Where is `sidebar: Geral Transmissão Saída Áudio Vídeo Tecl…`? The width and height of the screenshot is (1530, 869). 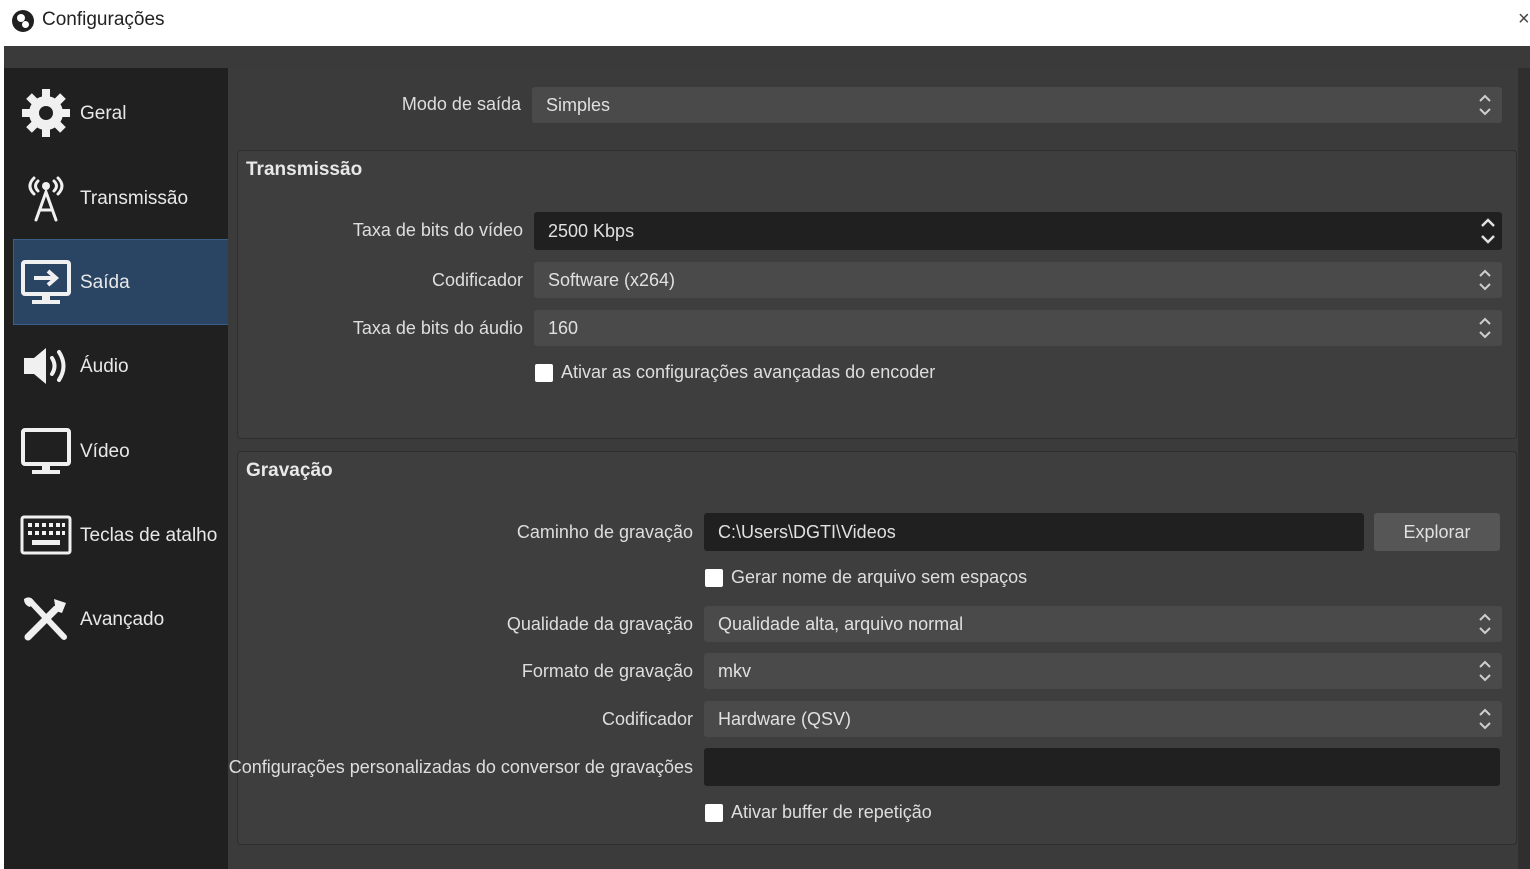
sidebar: Geral Transmissão Saída Áudio Vídeo Tecl… is located at coordinates (116, 468).